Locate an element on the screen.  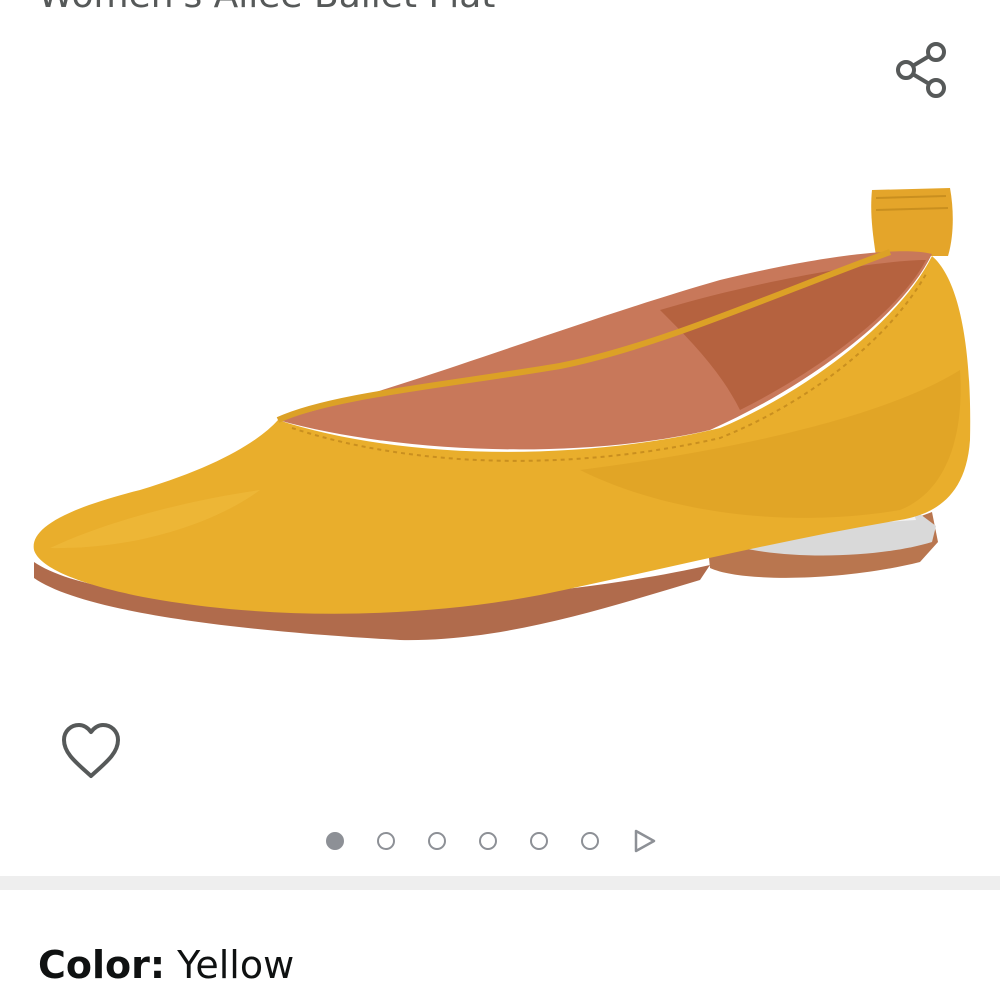
color-value: Yellow is located at coordinates (236, 965).